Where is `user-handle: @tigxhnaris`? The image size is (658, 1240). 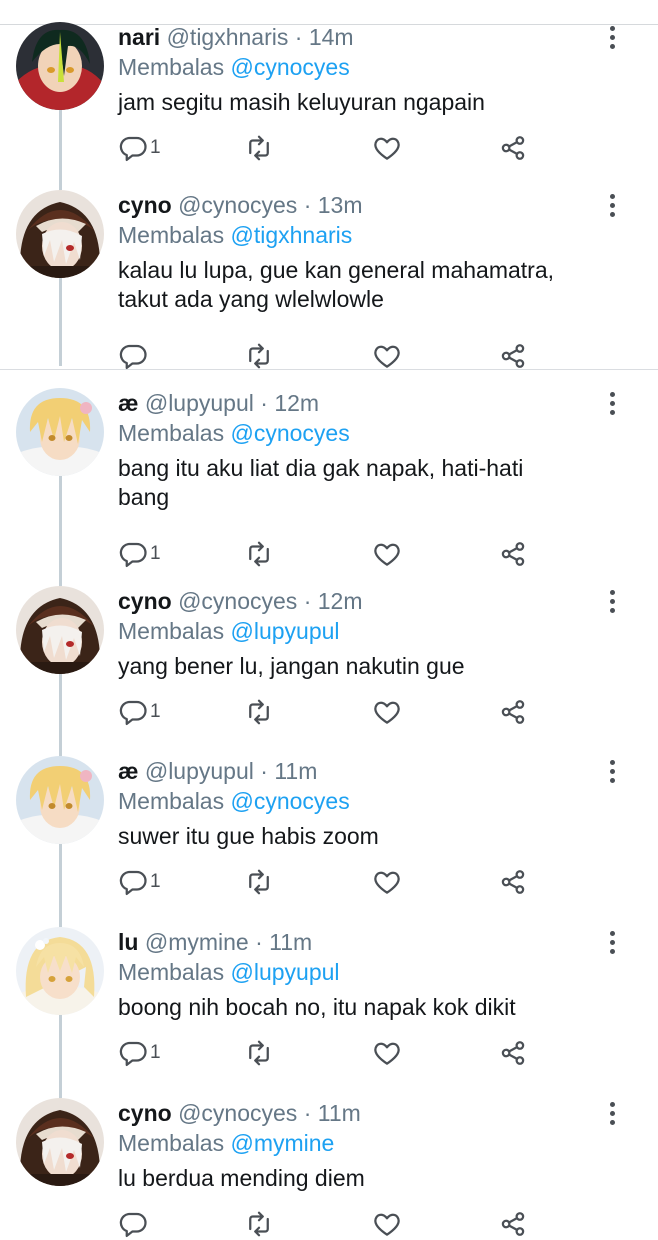
user-handle: @tigxhnaris is located at coordinates (228, 37).